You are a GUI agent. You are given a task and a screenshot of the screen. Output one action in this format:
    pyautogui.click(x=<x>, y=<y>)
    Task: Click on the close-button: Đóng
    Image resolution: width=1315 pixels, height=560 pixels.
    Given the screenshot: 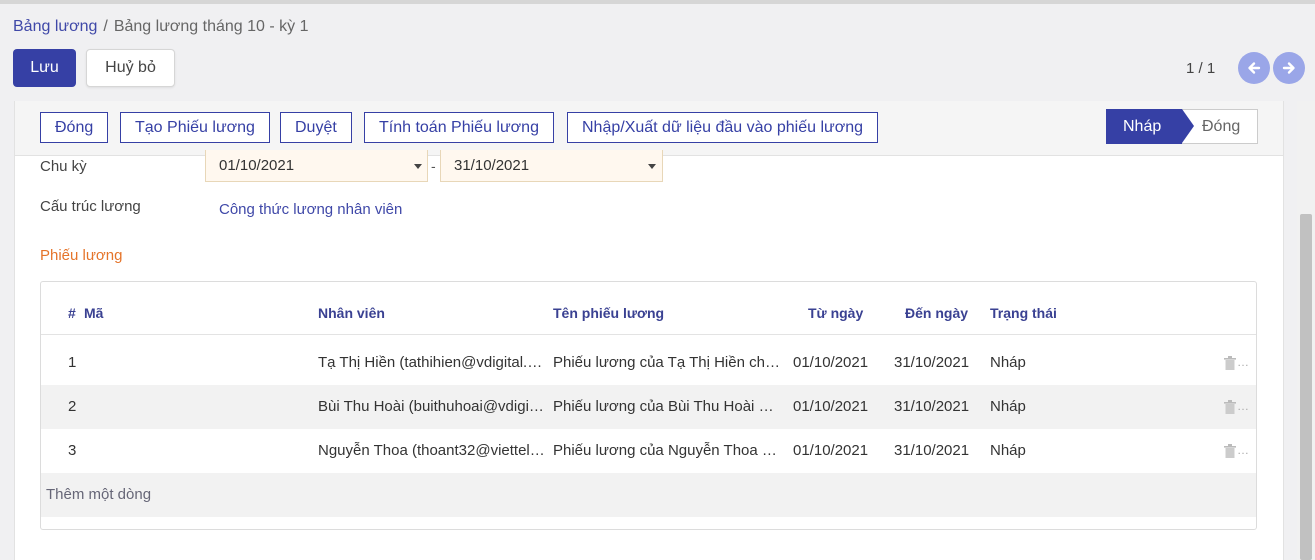 What is the action you would take?
    pyautogui.click(x=74, y=127)
    